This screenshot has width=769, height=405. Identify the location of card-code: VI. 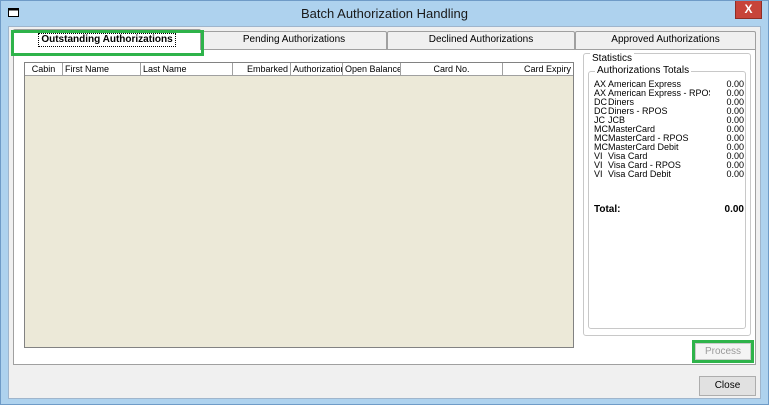
(598, 174).